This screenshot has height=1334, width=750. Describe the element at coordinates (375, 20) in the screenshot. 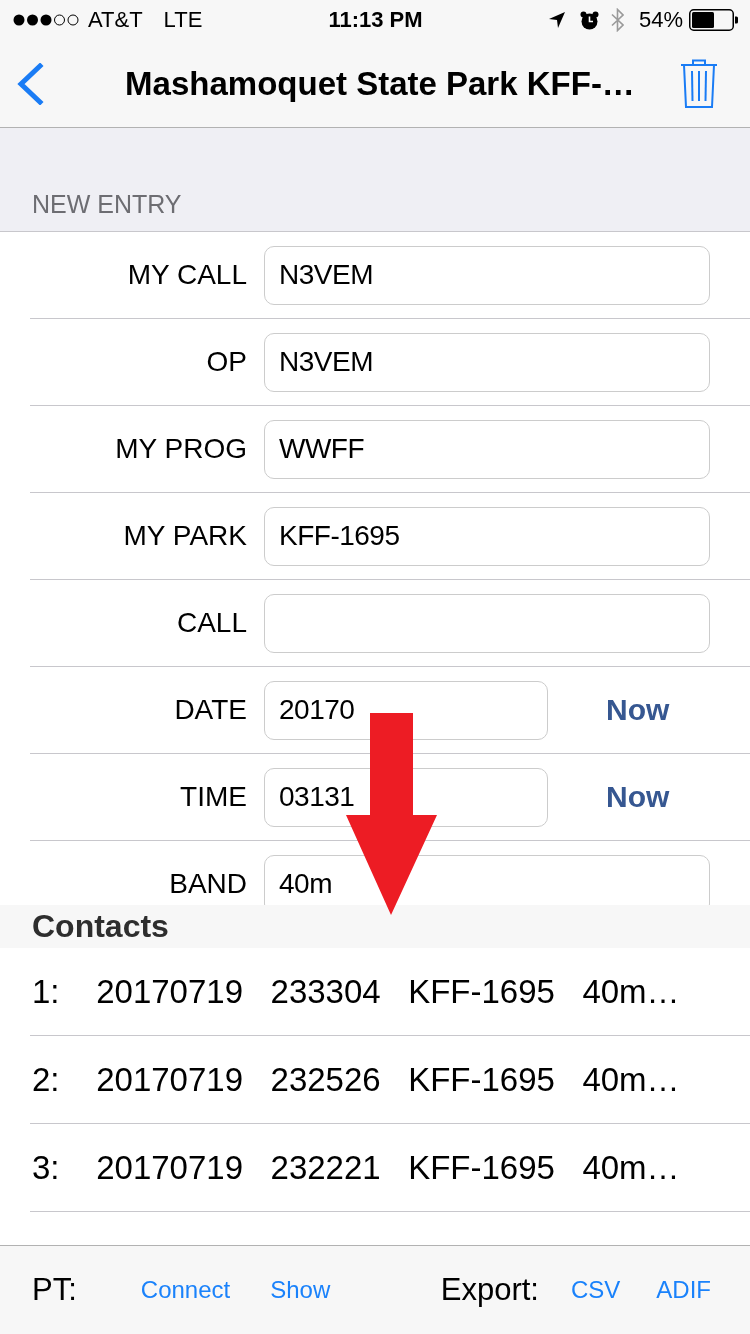

I see `clock-time: 11:13 PM` at that location.